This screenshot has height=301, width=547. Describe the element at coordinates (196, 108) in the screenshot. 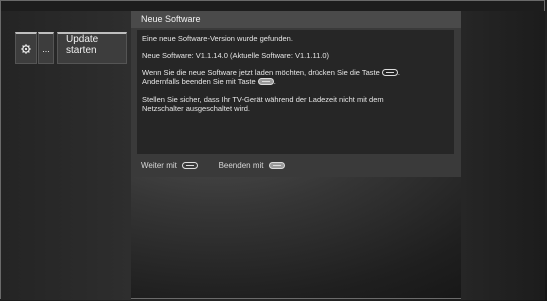

I see `warning-line2: Netzschalter ausgeschaltet wird.` at that location.